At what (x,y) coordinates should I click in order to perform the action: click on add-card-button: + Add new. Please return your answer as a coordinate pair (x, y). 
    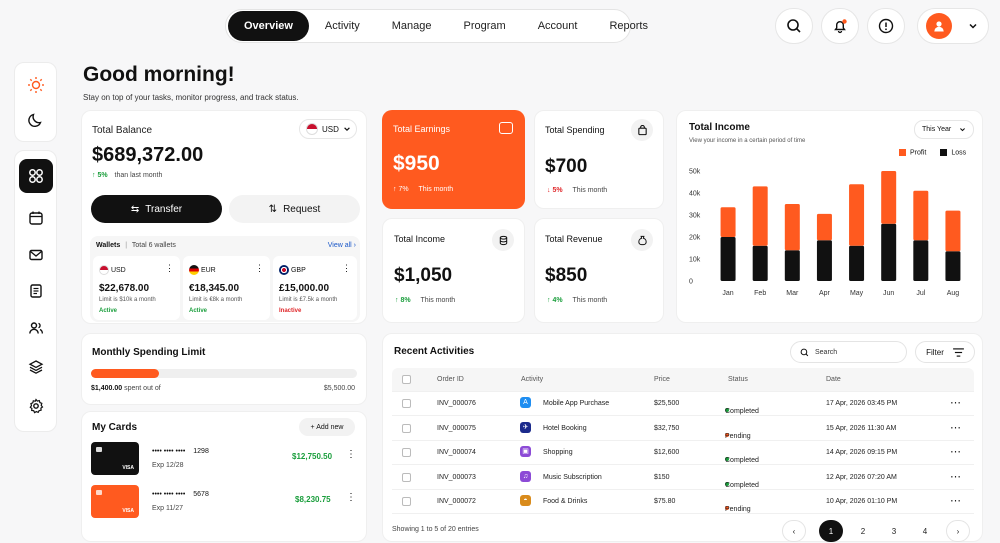
    Looking at the image, I should click on (327, 427).